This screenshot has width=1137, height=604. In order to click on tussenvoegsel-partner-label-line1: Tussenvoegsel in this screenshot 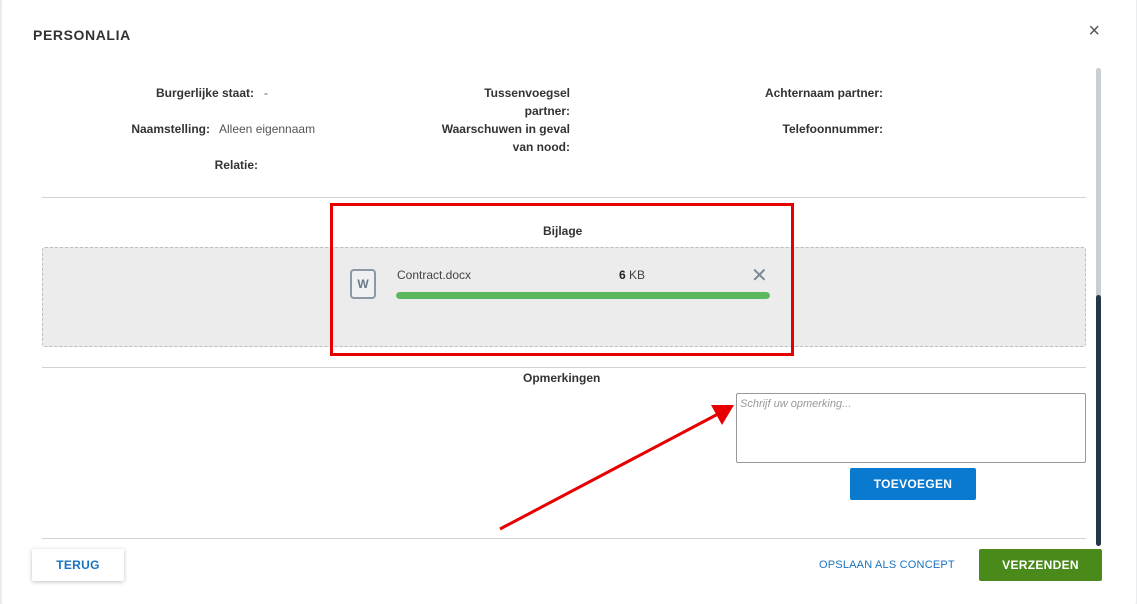, I will do `click(527, 93)`.